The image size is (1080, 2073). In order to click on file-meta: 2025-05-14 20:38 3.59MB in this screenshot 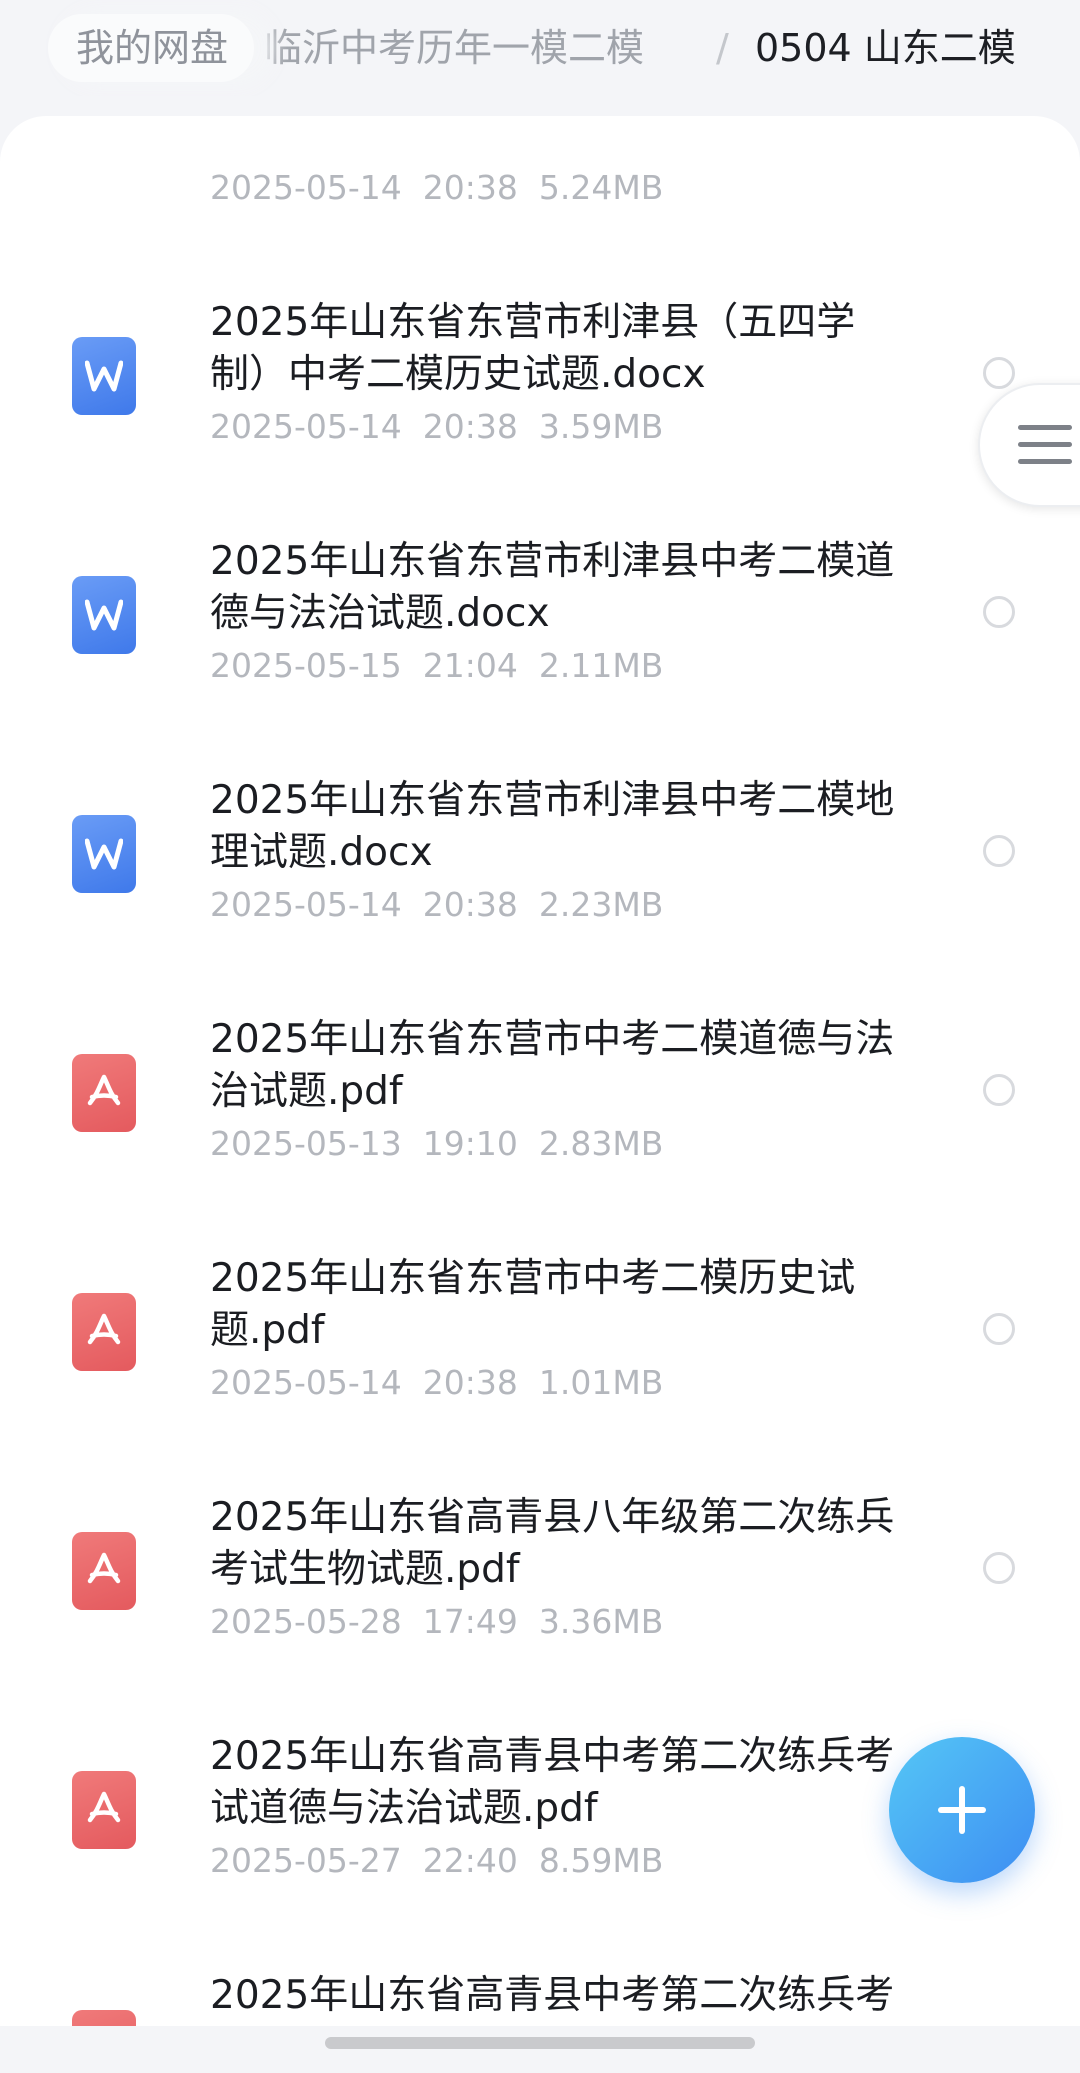, I will do `click(436, 427)`.